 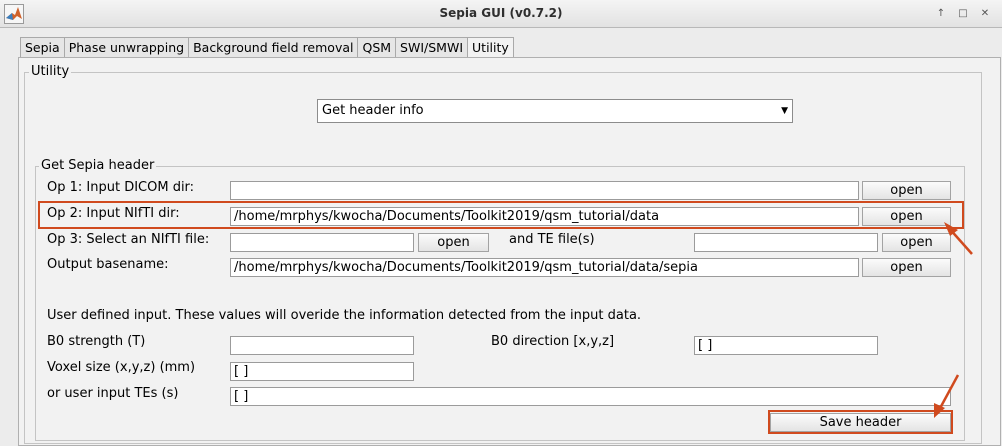 What do you see at coordinates (947, 396) in the screenshot?
I see `arrow-to-save-header-icon` at bounding box center [947, 396].